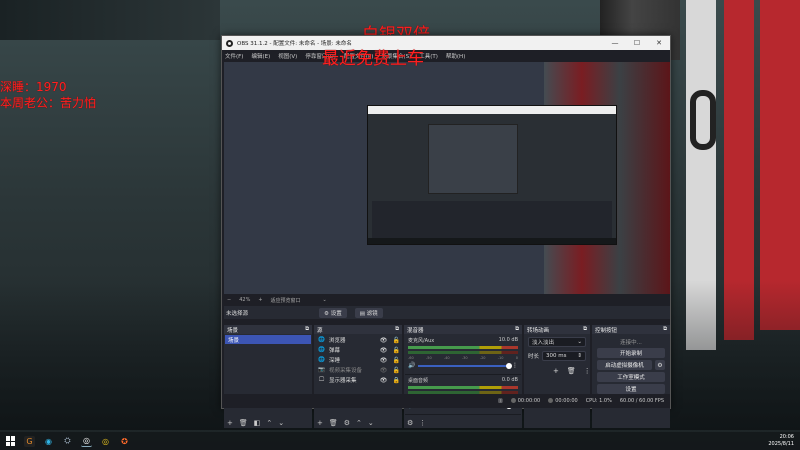 The height and width of the screenshot is (450, 800). I want to click on mixer-toolbar: ⚙ ⋮, so click(463, 422).